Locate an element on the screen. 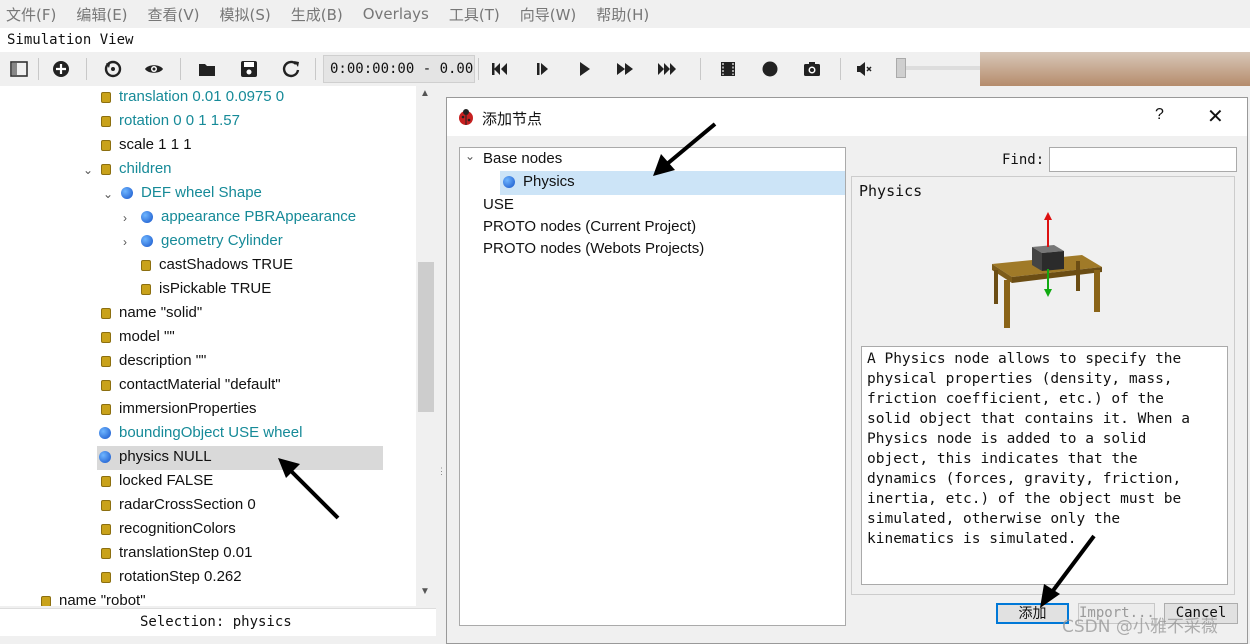  help-button: ? is located at coordinates (1159, 115).